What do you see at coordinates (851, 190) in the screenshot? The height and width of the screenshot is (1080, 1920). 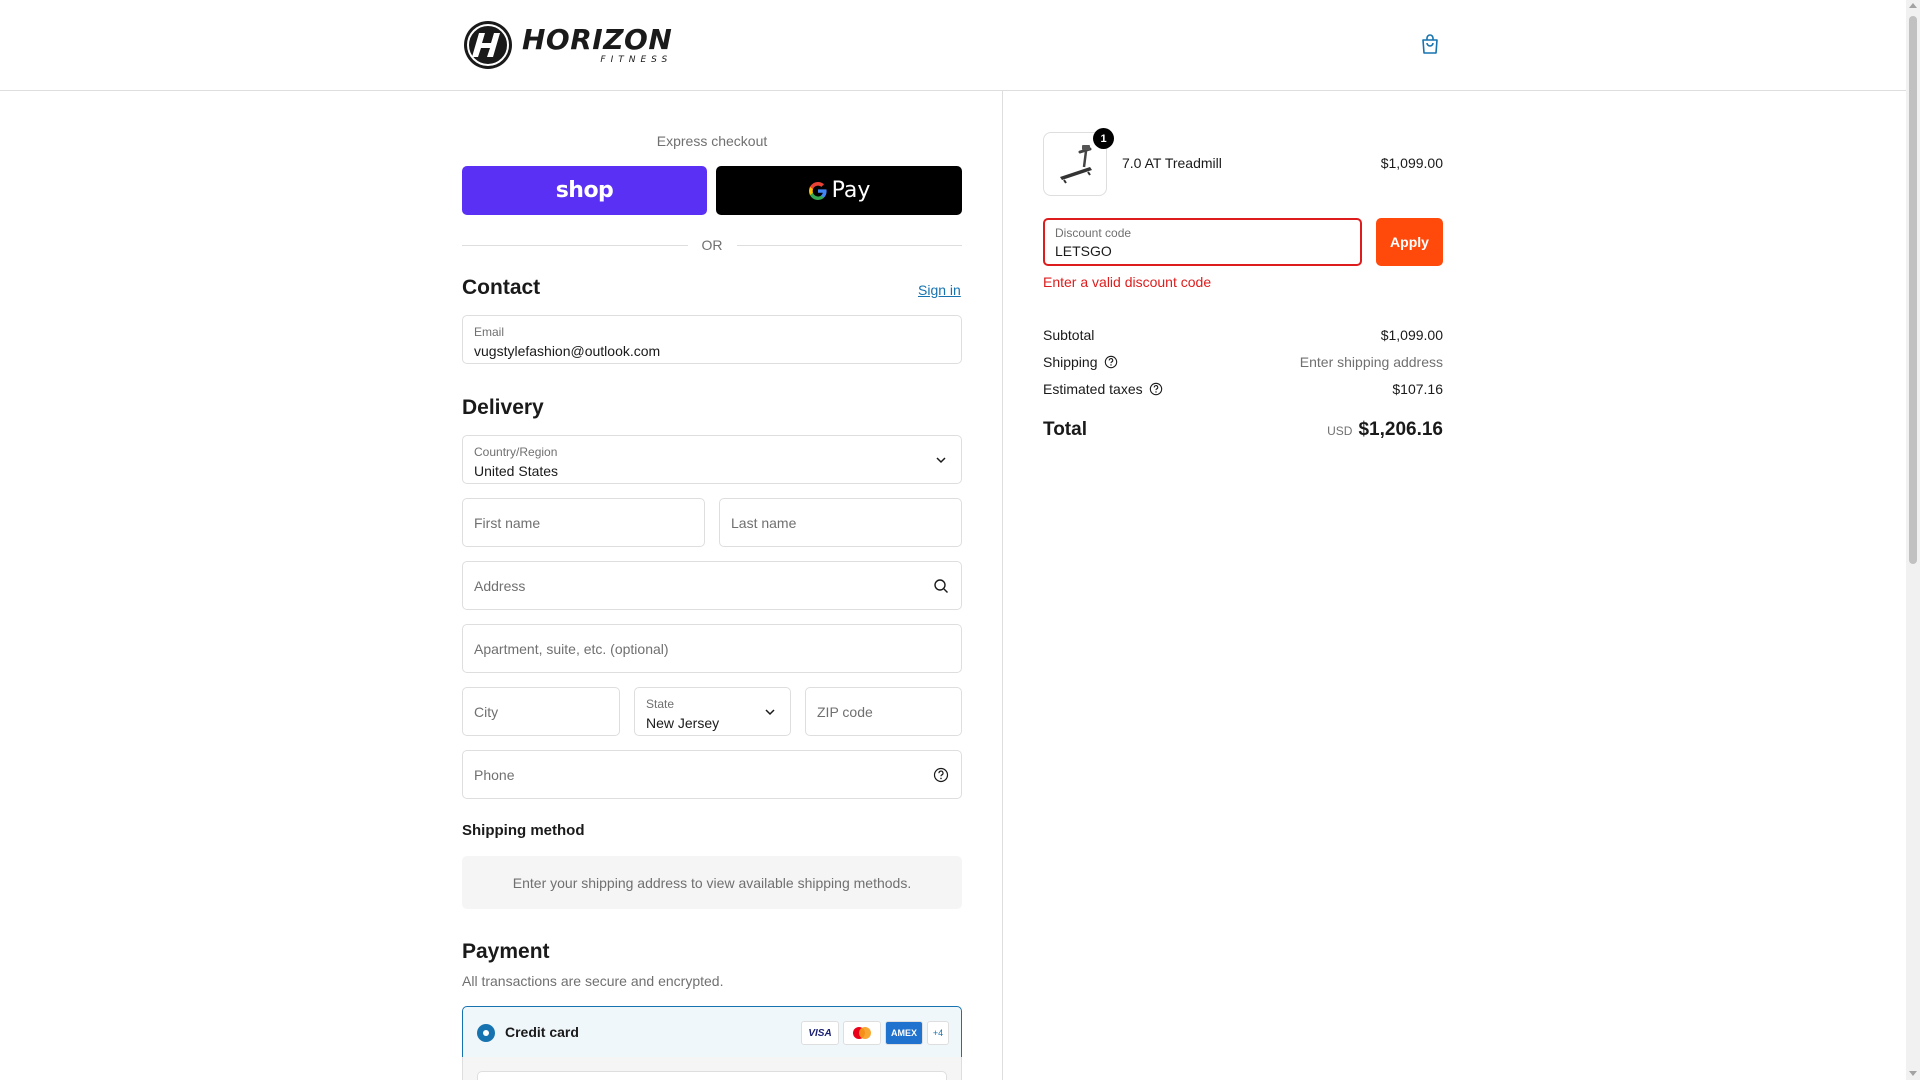 I see `google-pay-label: Pay` at bounding box center [851, 190].